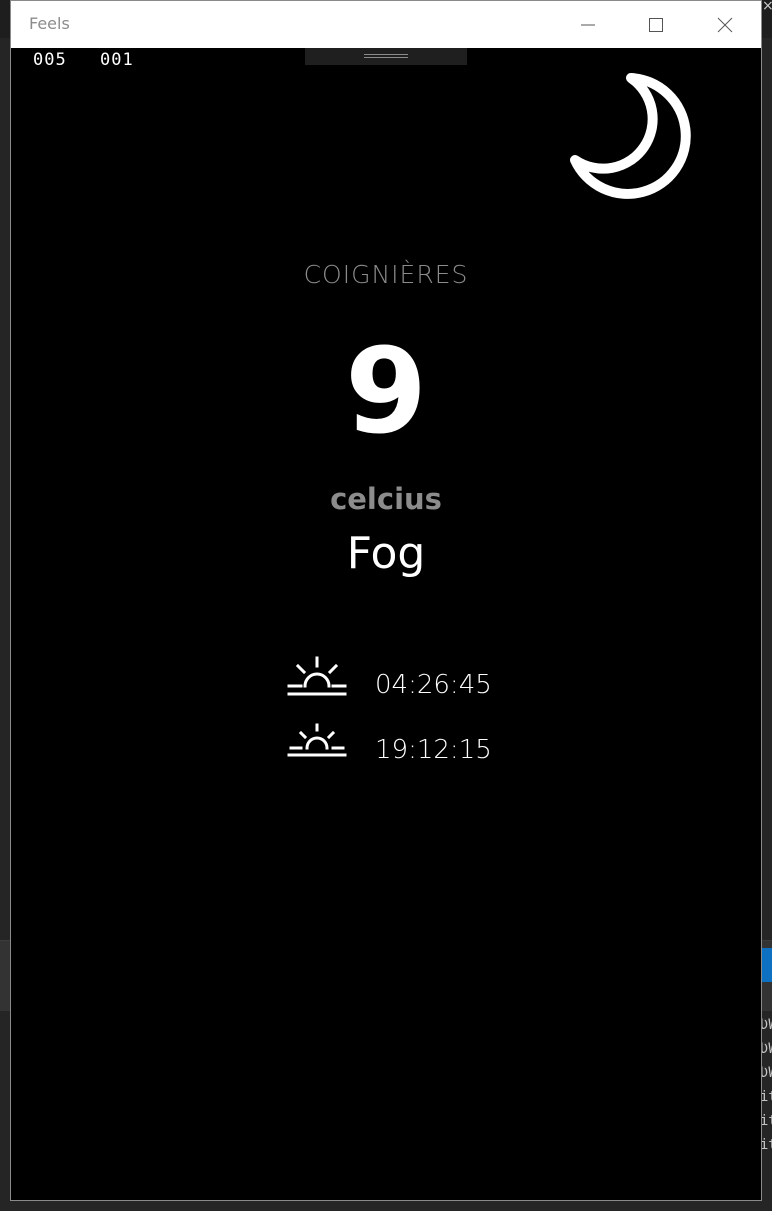 Image resolution: width=772 pixels, height=1211 pixels. I want to click on sunset-time: 19:12:15, so click(433, 750).